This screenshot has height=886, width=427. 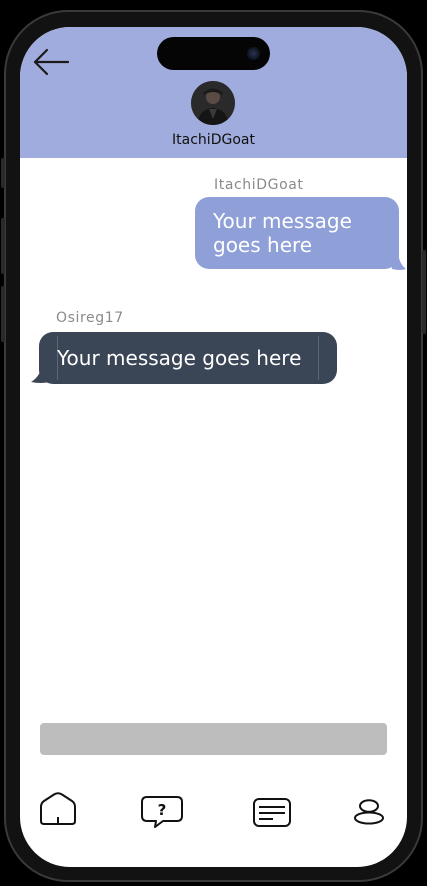 I want to click on nav-help: ?, so click(x=162, y=814).